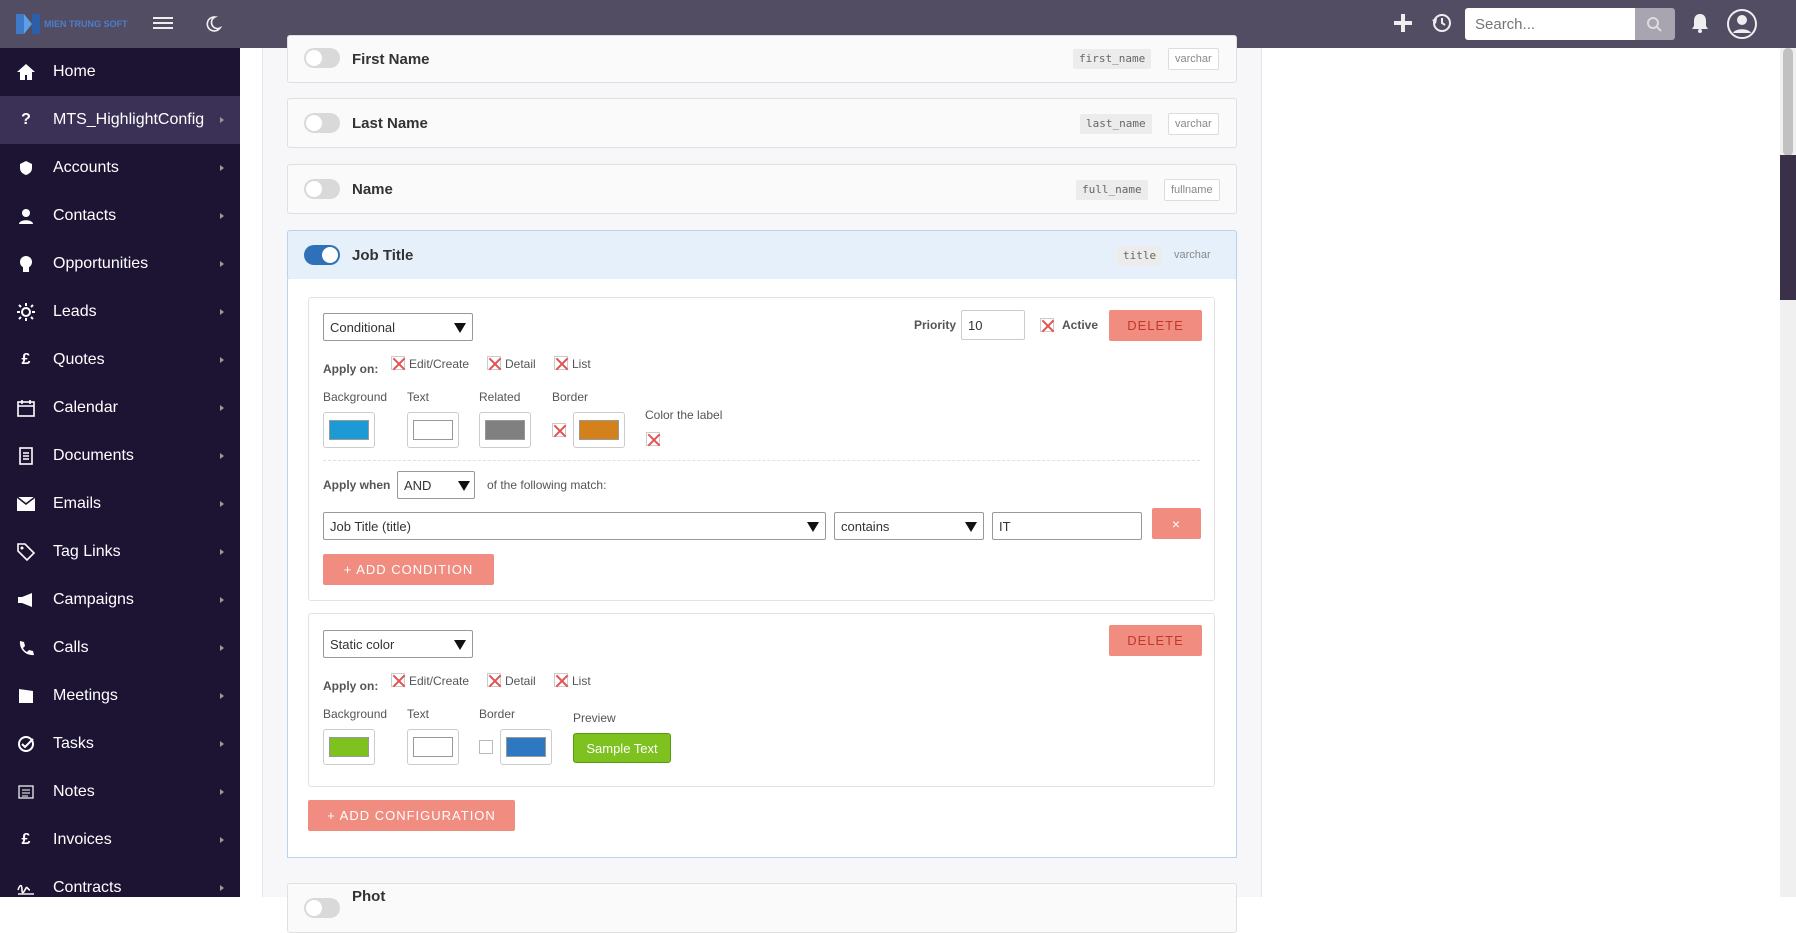 The height and width of the screenshot is (933, 1796). What do you see at coordinates (1700, 23) in the screenshot?
I see `notification-bell-icon` at bounding box center [1700, 23].